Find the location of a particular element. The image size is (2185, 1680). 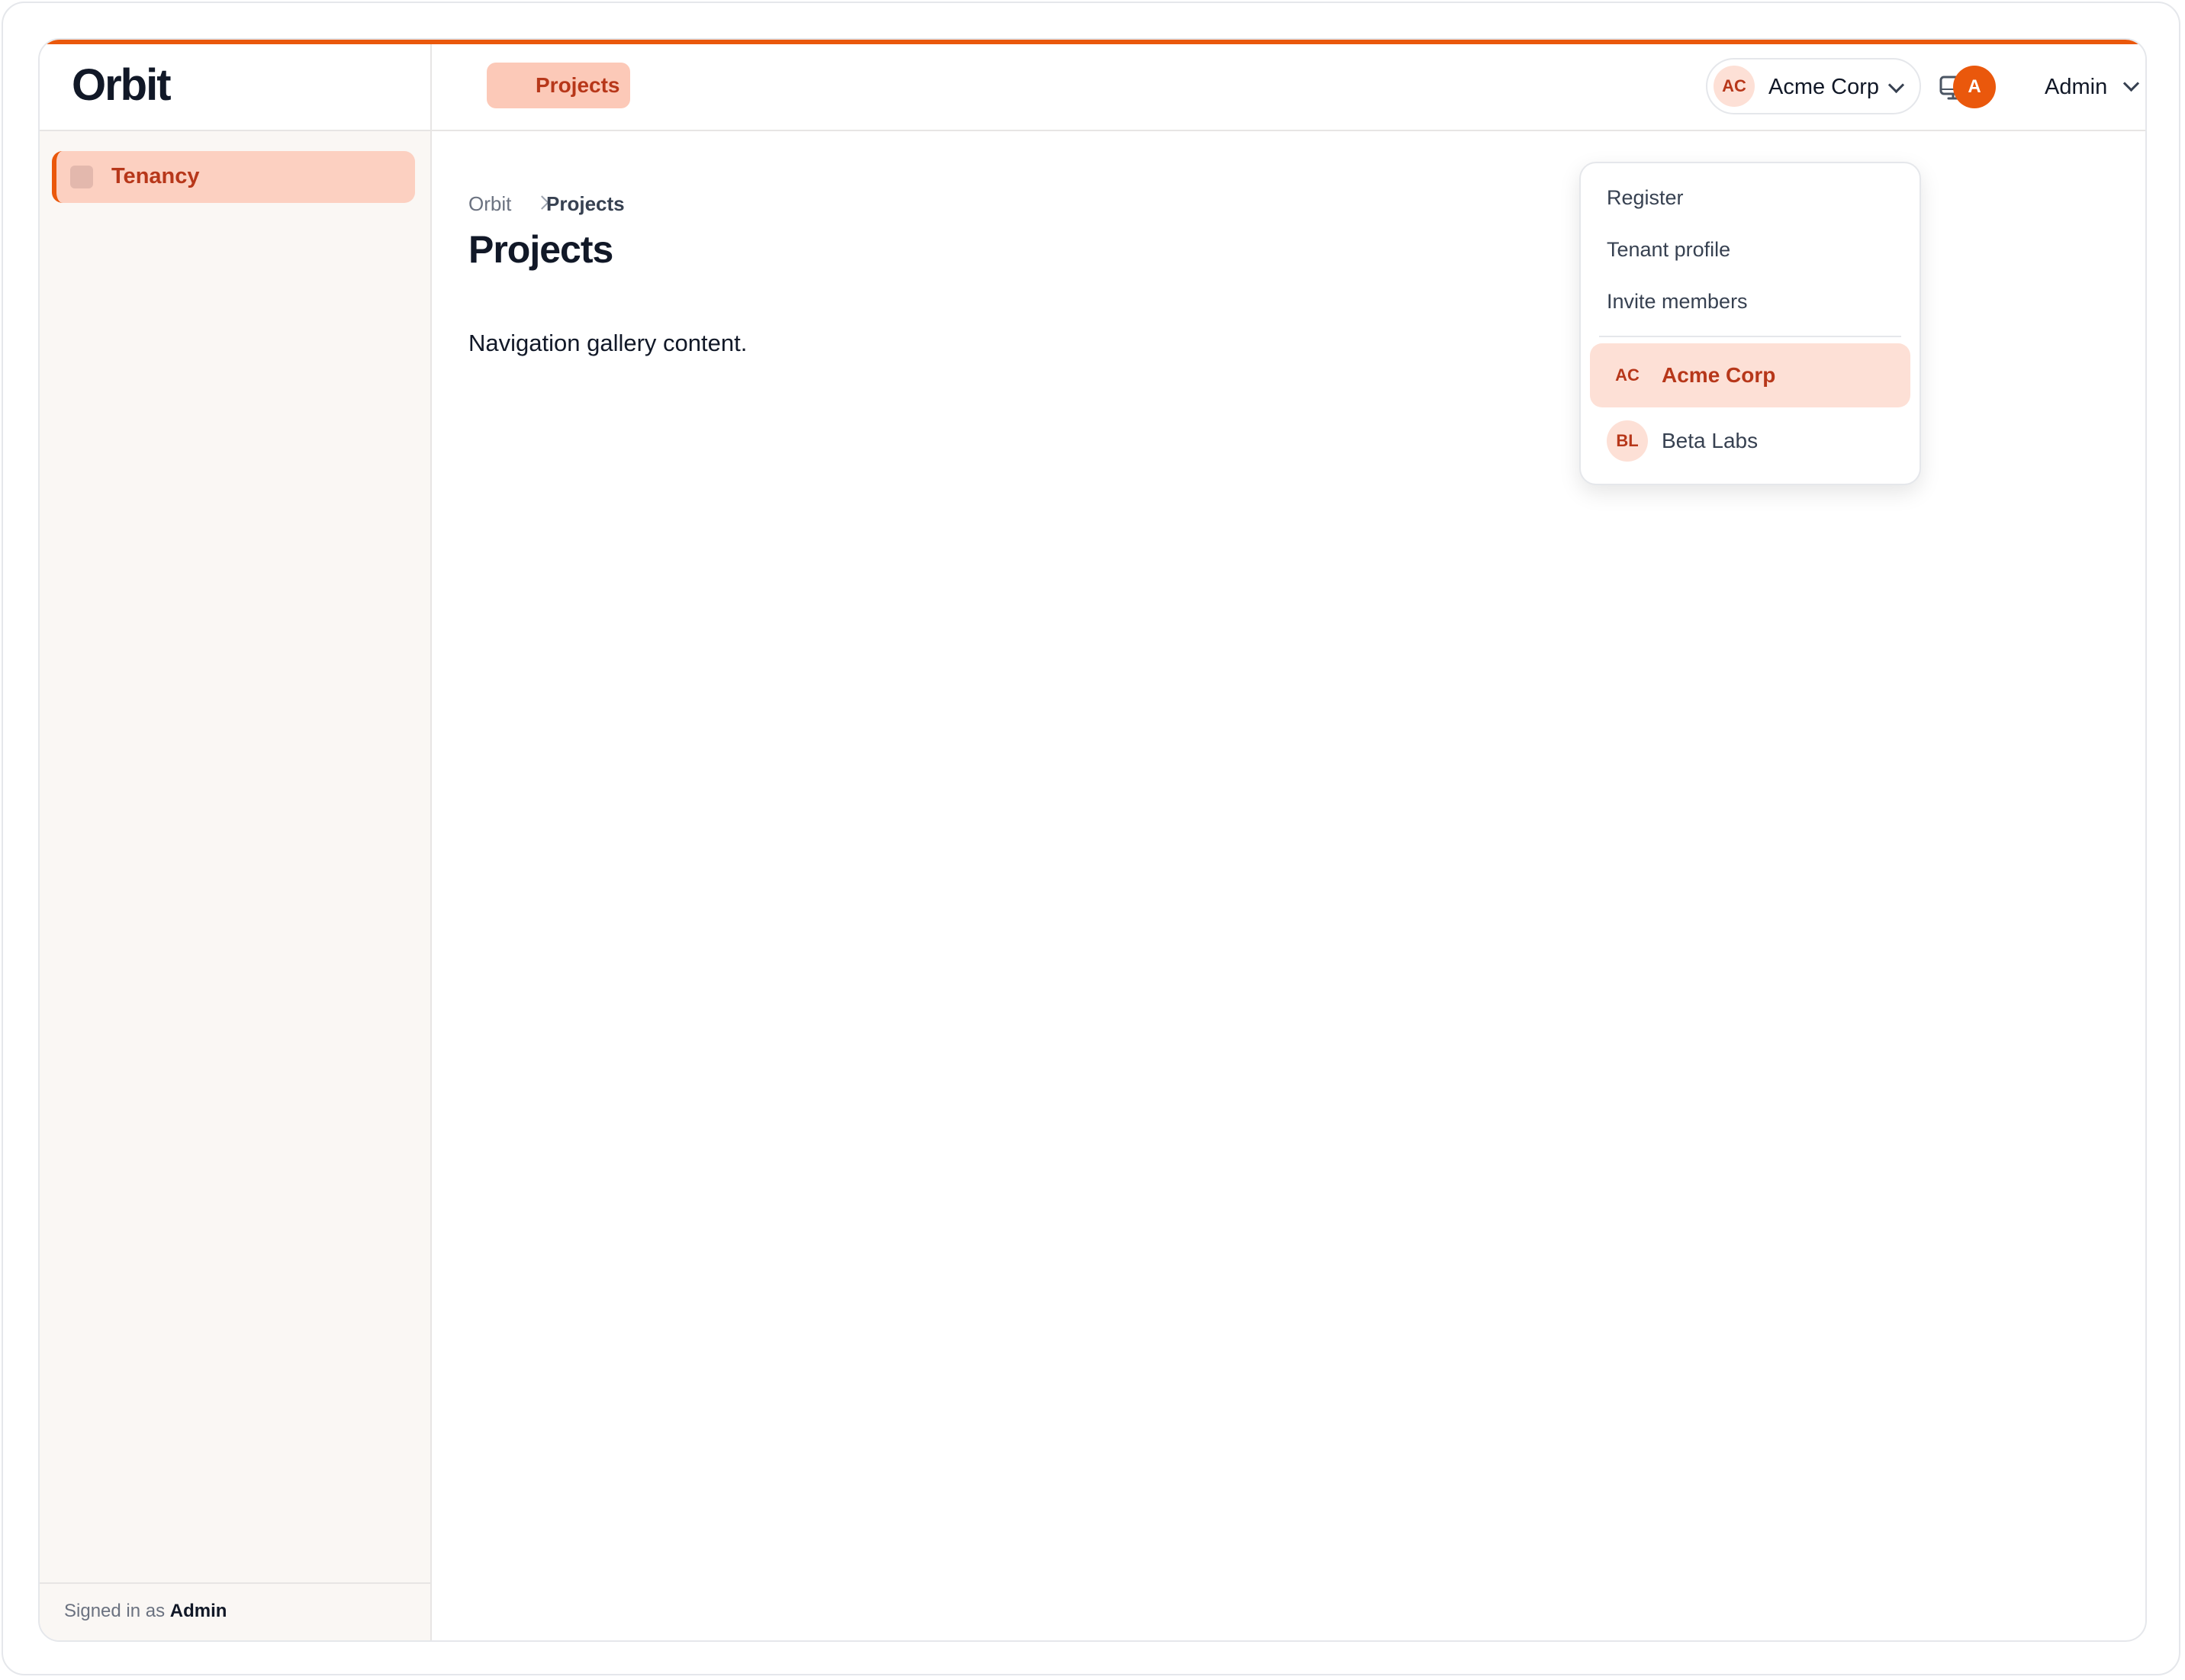

tenant-option-label: Acme Corp is located at coordinates (1719, 375).